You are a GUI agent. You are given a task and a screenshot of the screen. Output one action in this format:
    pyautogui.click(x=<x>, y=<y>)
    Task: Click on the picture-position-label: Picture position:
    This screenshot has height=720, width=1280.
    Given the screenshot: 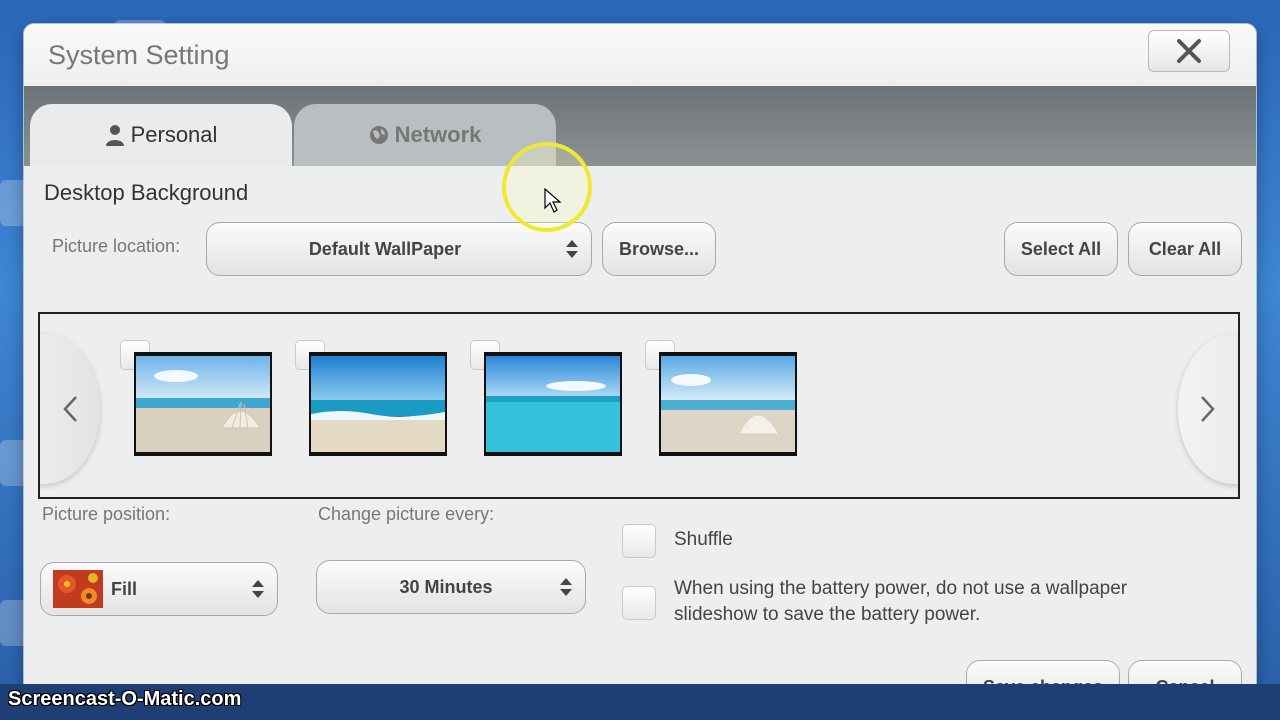 What is the action you would take?
    pyautogui.click(x=106, y=514)
    